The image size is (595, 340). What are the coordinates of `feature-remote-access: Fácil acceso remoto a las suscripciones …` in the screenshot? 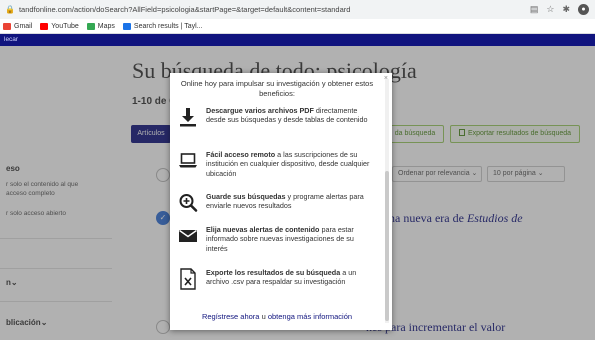 It's located at (278, 170).